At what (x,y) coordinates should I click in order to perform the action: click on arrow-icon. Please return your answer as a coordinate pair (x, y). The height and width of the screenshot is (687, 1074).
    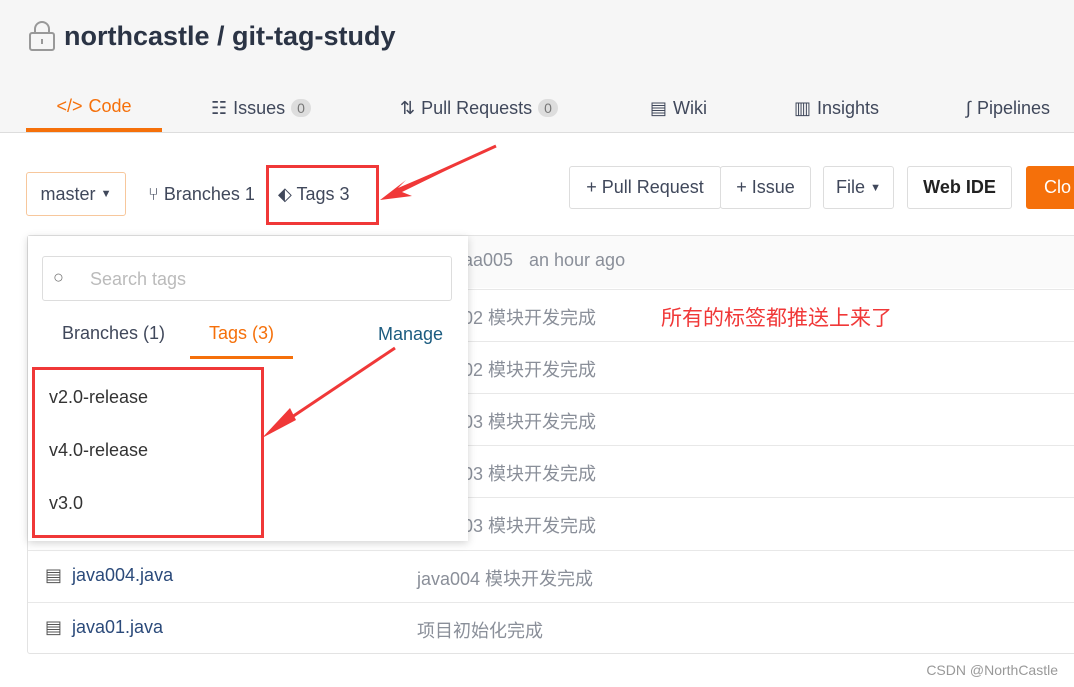
    Looking at the image, I should click on (279, 423).